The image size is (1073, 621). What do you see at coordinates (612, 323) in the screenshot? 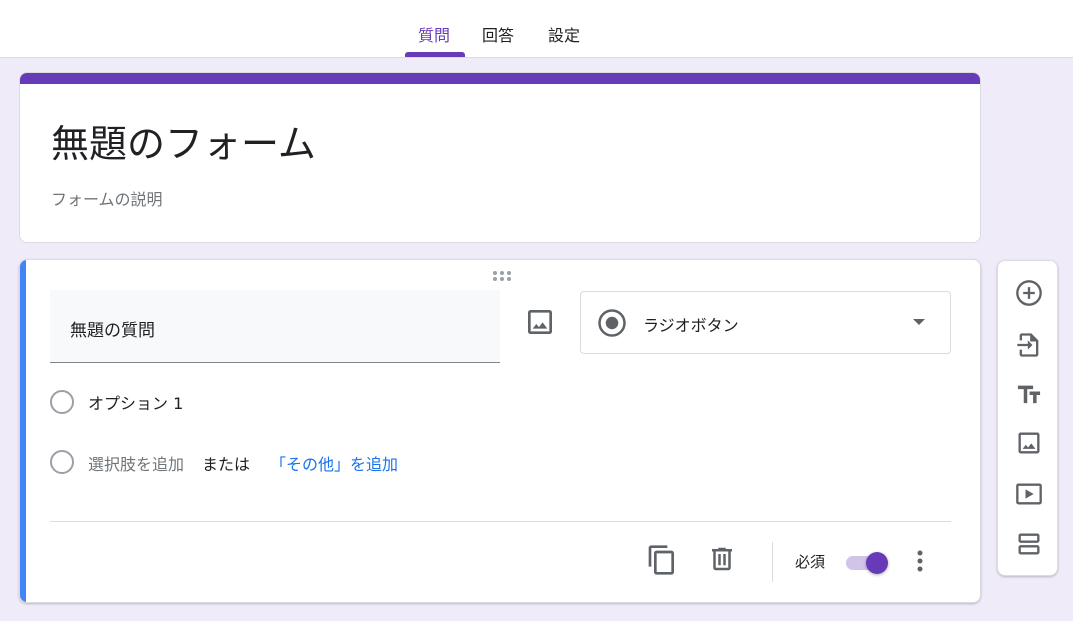
I see `radio-button-icon` at bounding box center [612, 323].